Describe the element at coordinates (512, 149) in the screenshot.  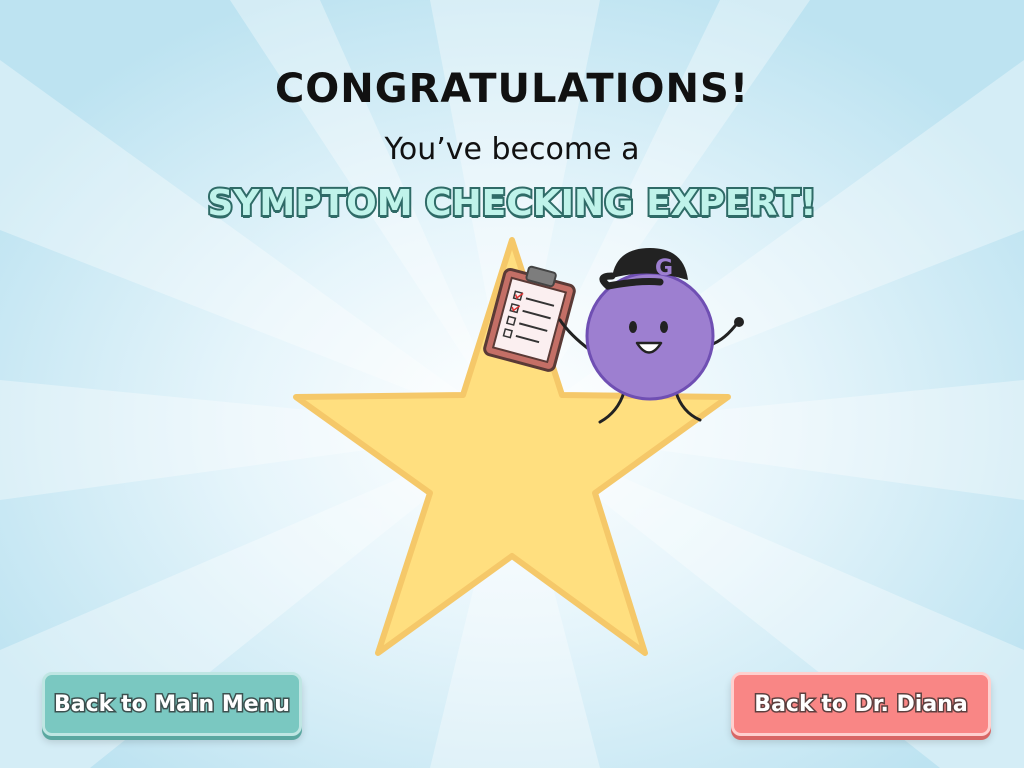
I see `subtitle-text: You’ve become a` at that location.